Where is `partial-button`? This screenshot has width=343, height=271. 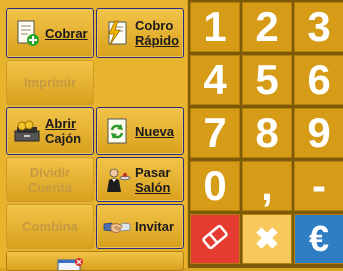
partial-button is located at coordinates (95, 261).